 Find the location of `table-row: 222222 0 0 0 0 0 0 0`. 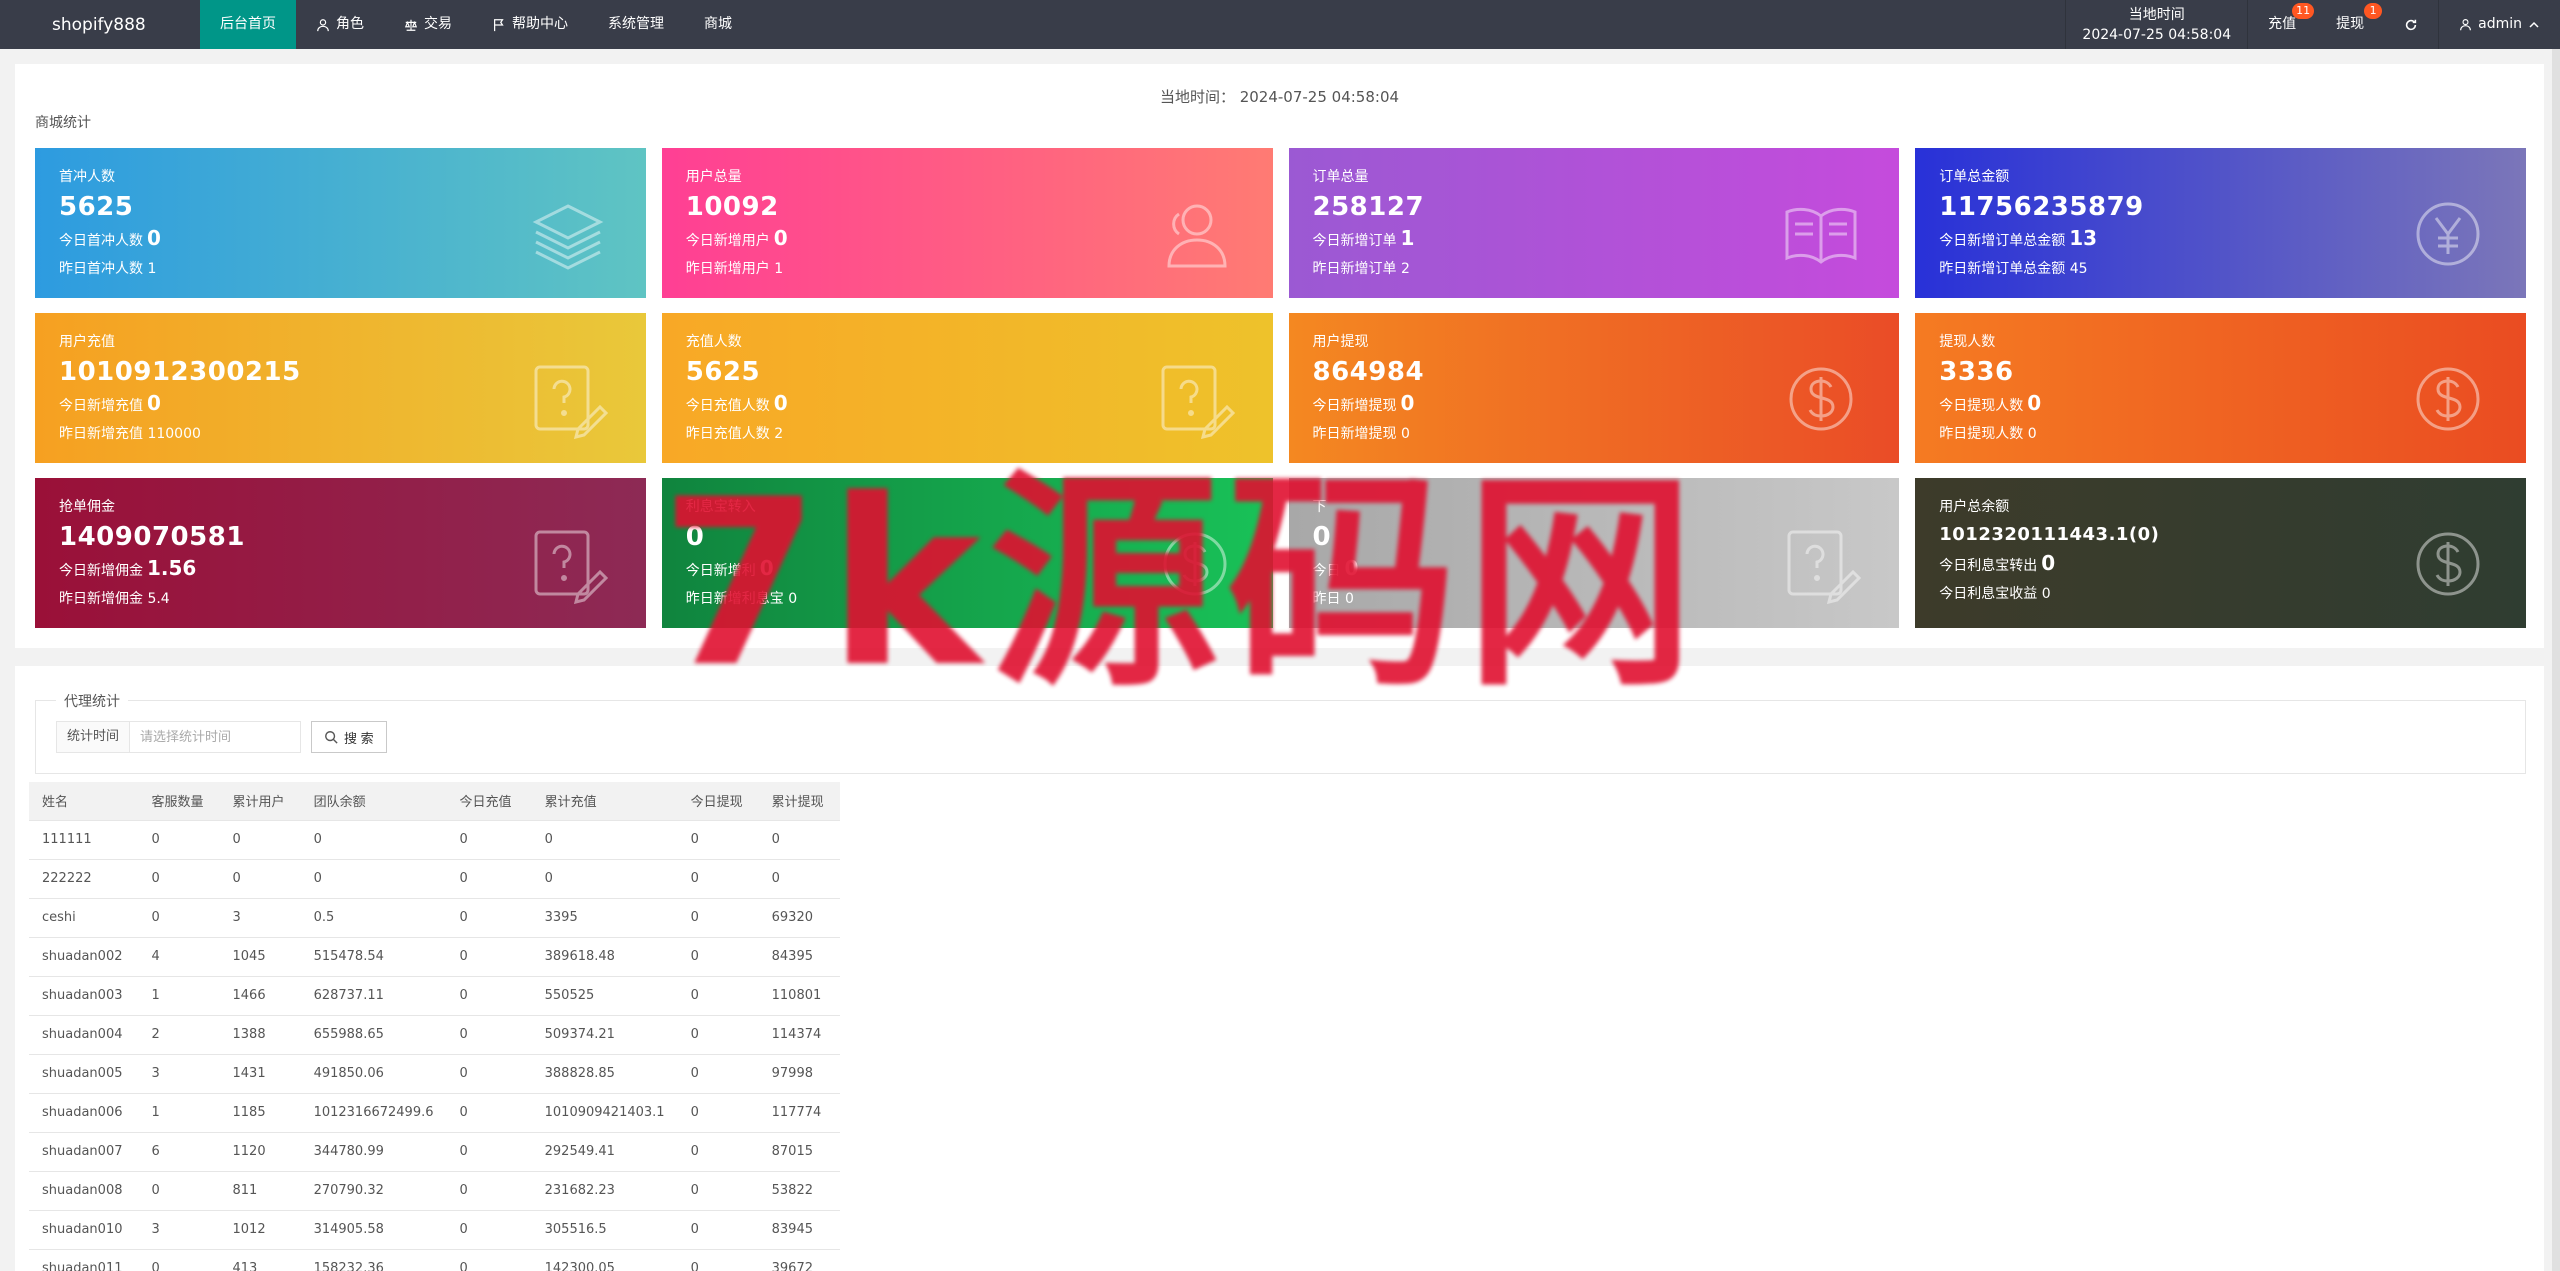

table-row: 222222 0 0 0 0 0 0 0 is located at coordinates (434, 879).